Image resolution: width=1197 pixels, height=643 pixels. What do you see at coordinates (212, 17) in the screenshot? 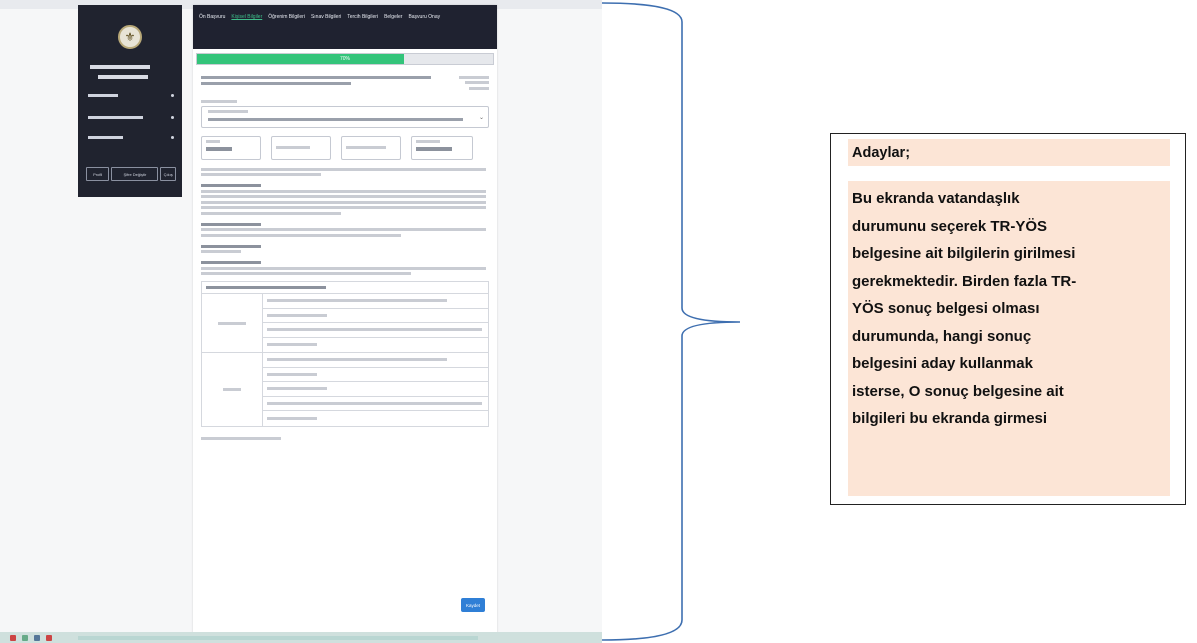
I see `nav-item-pre-application: Ön Başvuru` at bounding box center [212, 17].